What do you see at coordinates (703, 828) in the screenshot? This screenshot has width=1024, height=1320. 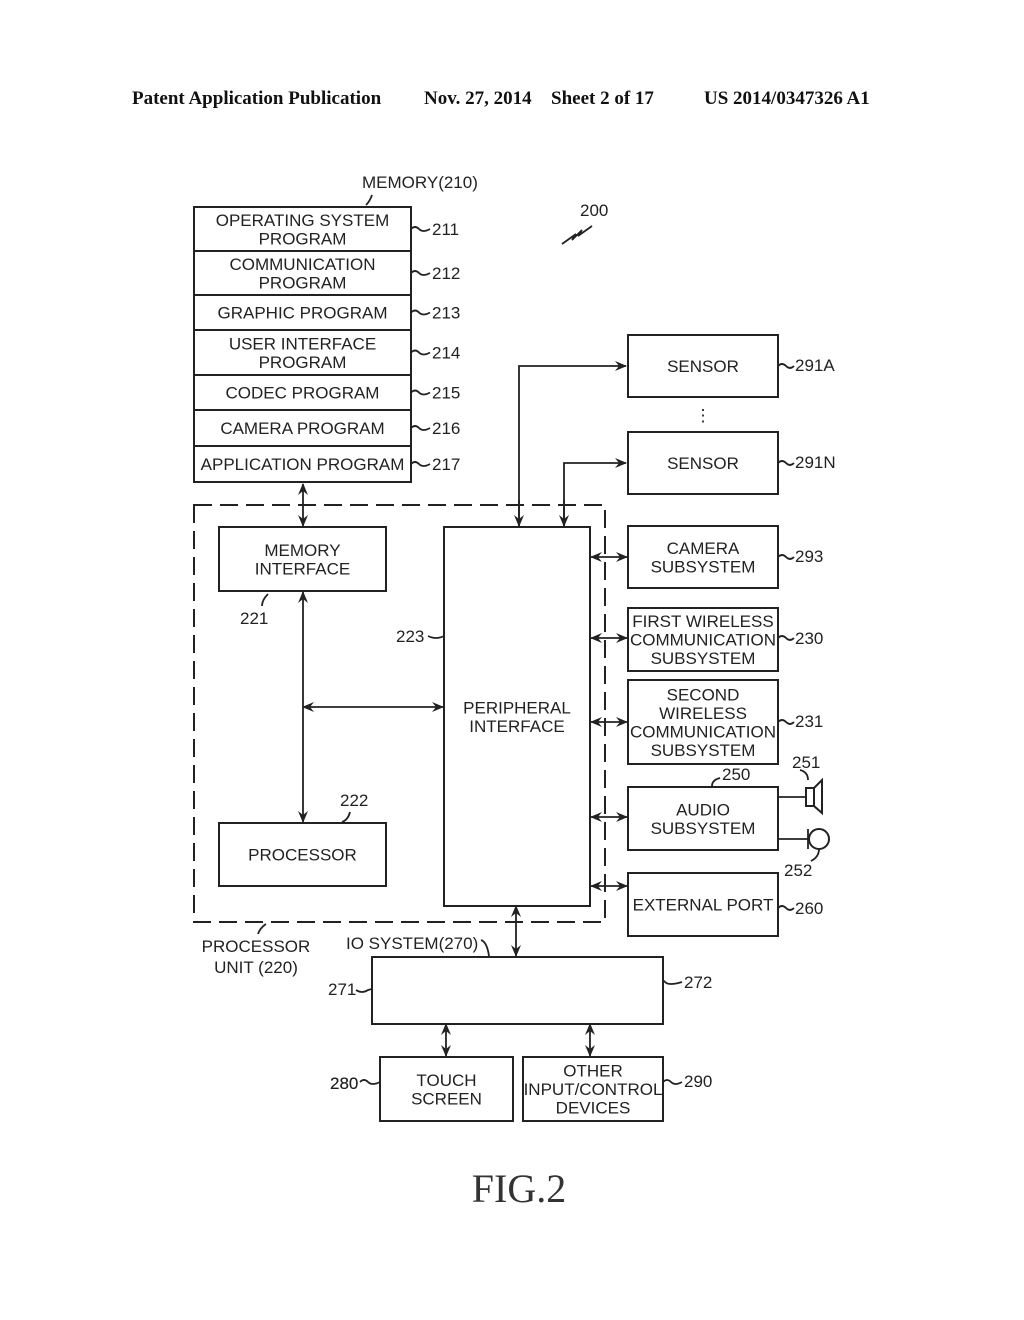 I see `audio-subsystem-label: SUBSYSTEM` at bounding box center [703, 828].